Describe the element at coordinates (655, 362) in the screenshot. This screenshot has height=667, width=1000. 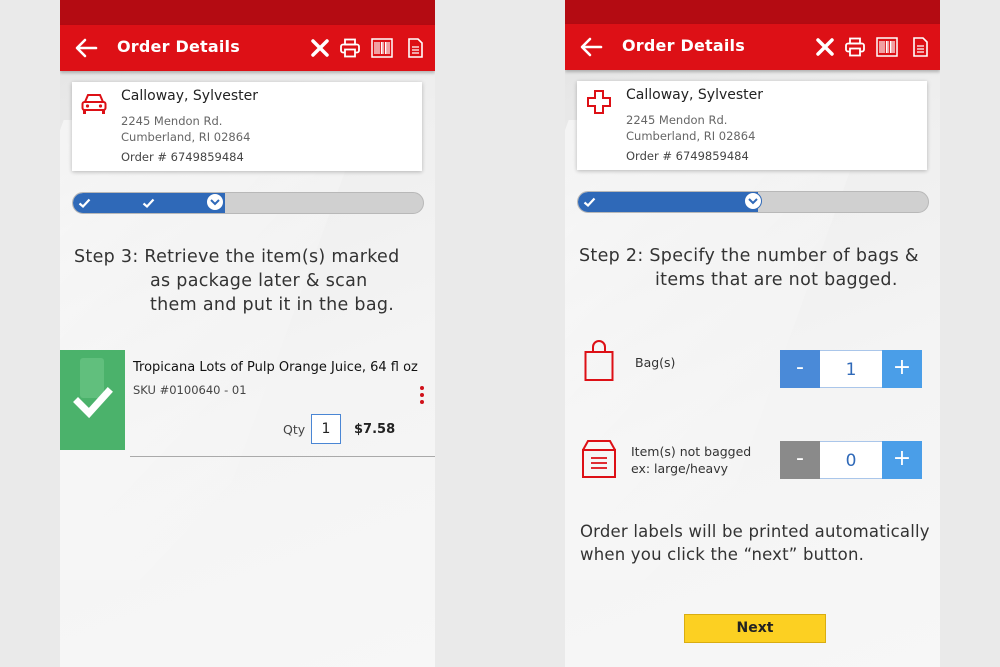
I see `bags-label: Bag(s)` at that location.